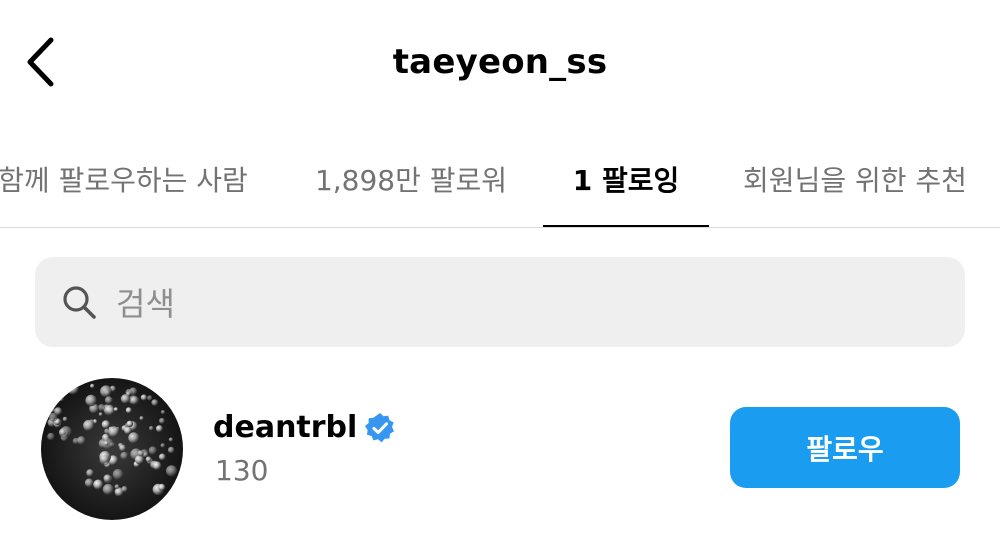 The height and width of the screenshot is (535, 1000). Describe the element at coordinates (845, 447) in the screenshot. I see `follow-button: 팔로우` at that location.